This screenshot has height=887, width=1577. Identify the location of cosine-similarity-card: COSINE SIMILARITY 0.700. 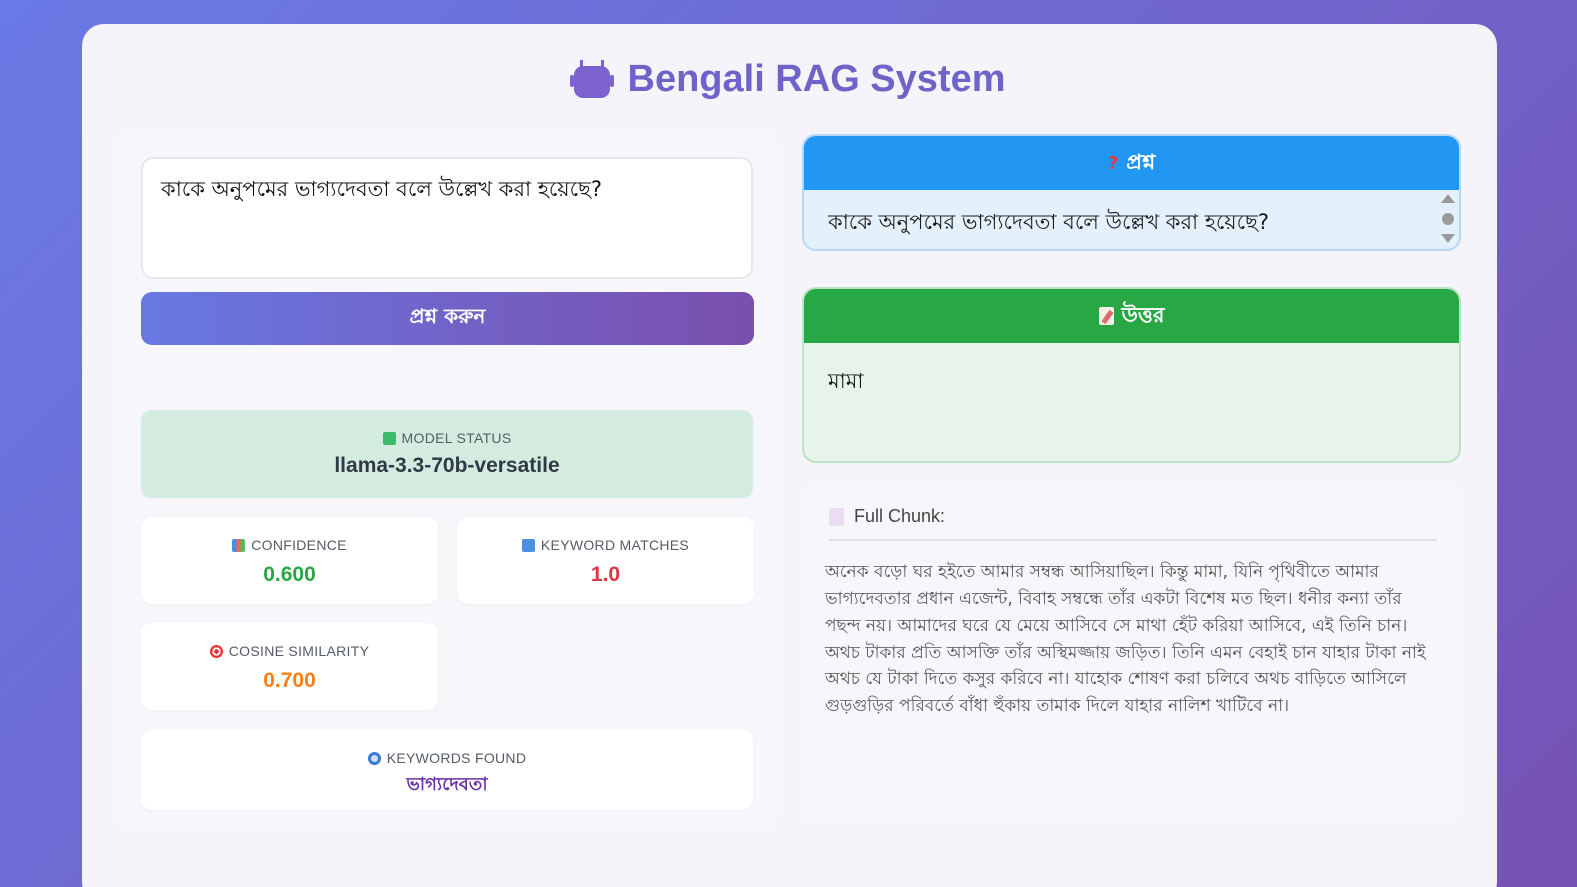
(289, 666).